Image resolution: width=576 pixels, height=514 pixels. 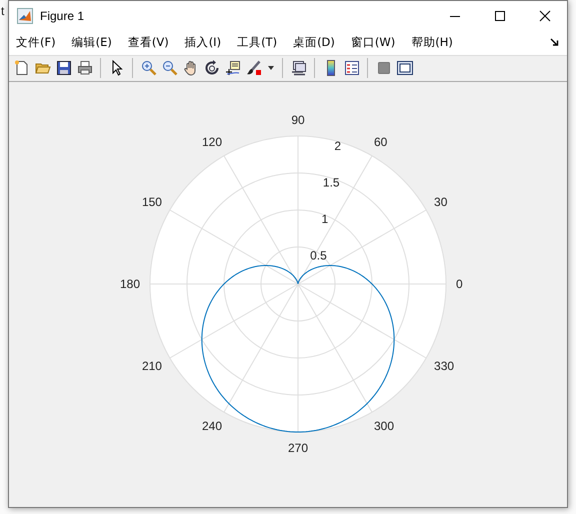 What do you see at coordinates (444, 365) in the screenshot?
I see `tick-label: 330` at bounding box center [444, 365].